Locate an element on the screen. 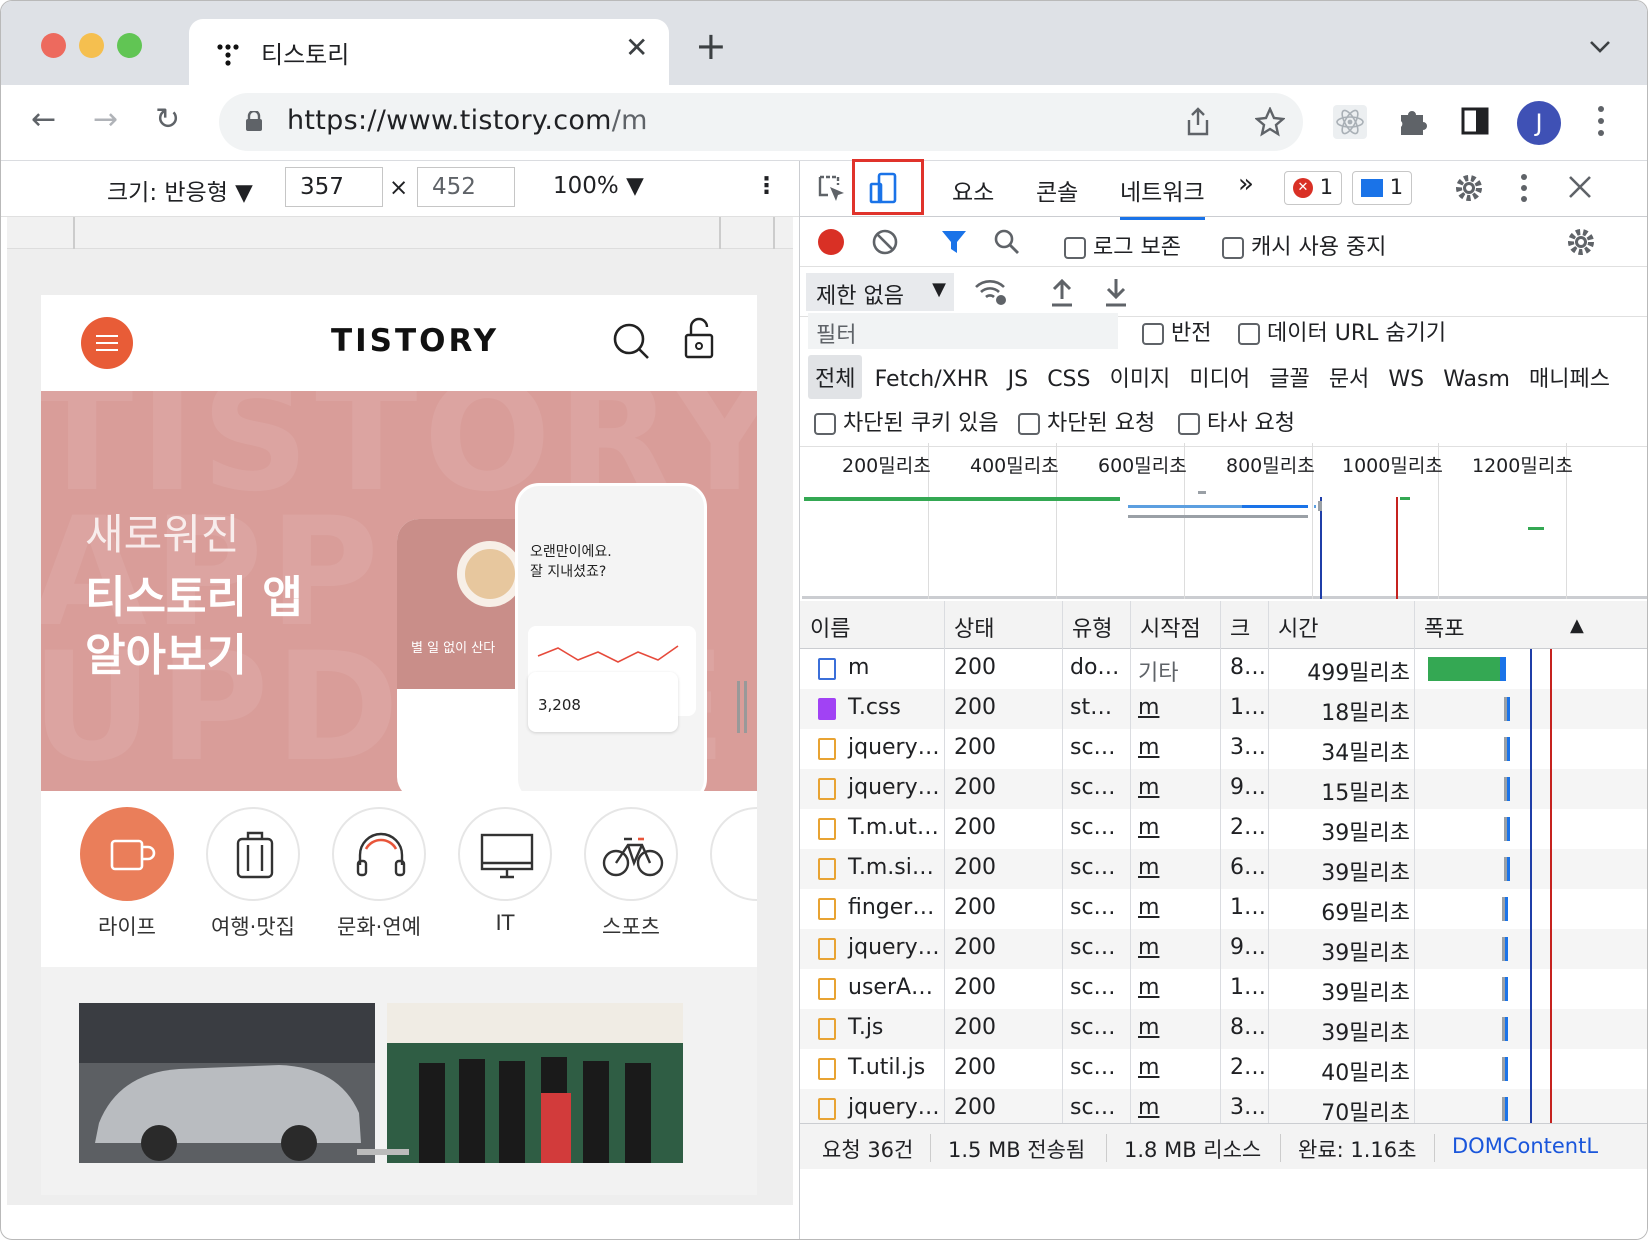 This screenshot has height=1240, width=1648. reload-button: ↻ is located at coordinates (167, 120).